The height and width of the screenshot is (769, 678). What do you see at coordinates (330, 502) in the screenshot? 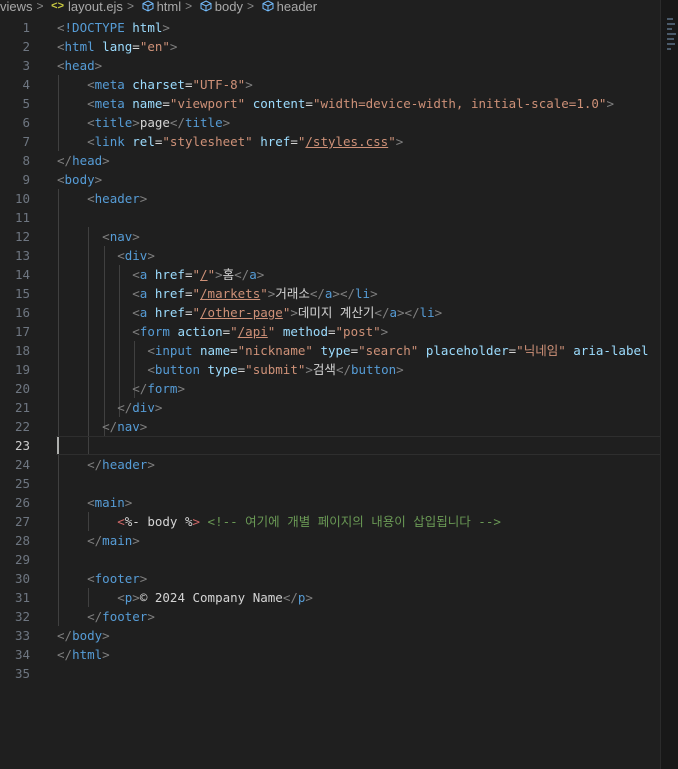
I see `code-line: 26 <main>` at bounding box center [330, 502].